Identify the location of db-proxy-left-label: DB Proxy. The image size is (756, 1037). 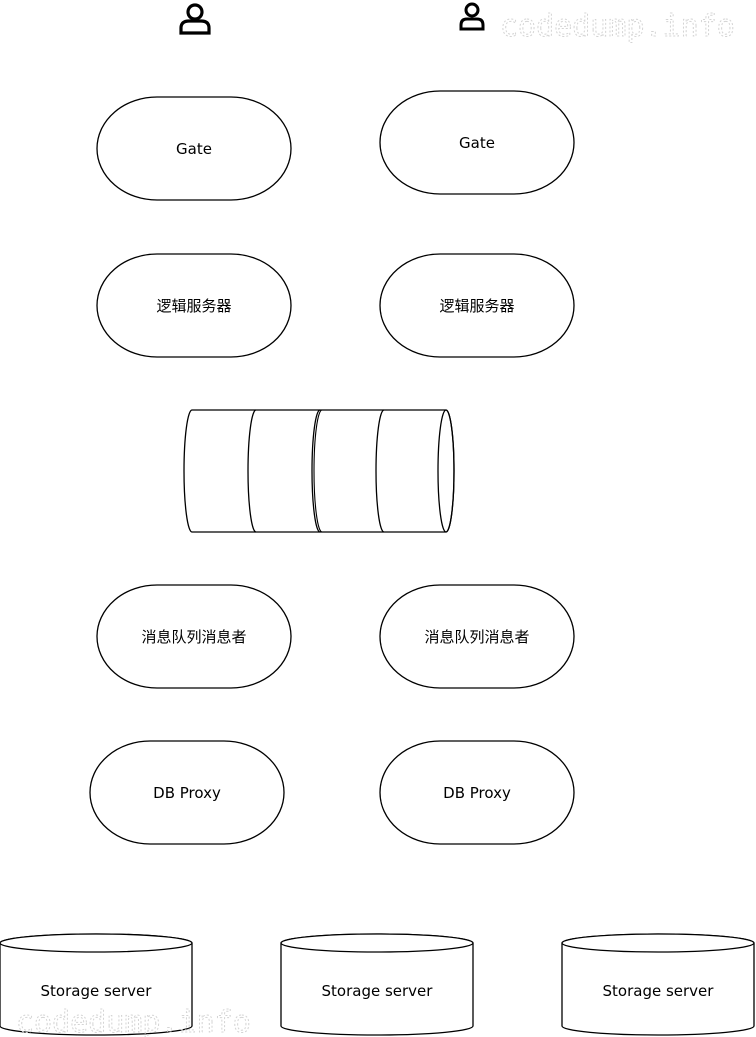
(187, 793).